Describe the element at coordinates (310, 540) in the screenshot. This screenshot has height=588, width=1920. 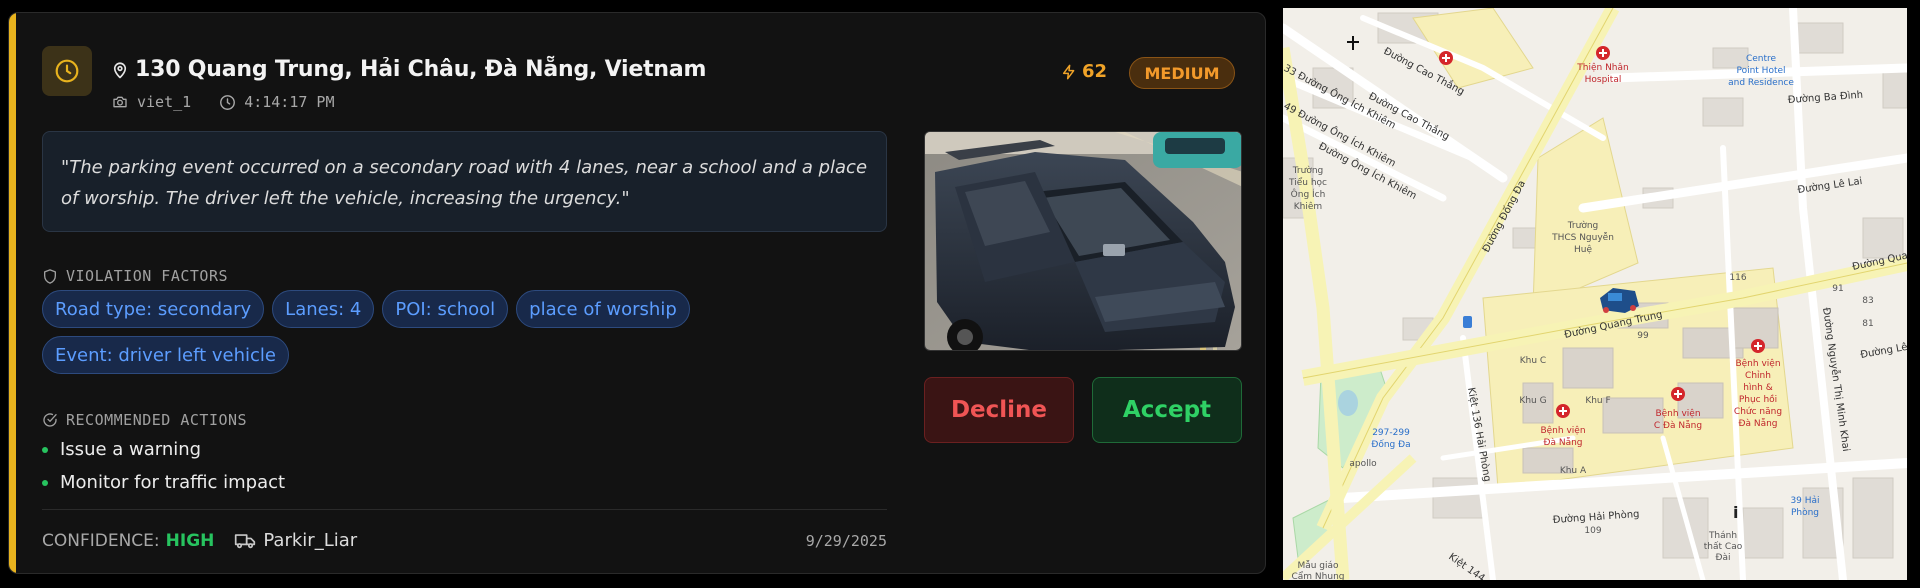
I see `vehicle-type-label: Parkir_Liar` at that location.